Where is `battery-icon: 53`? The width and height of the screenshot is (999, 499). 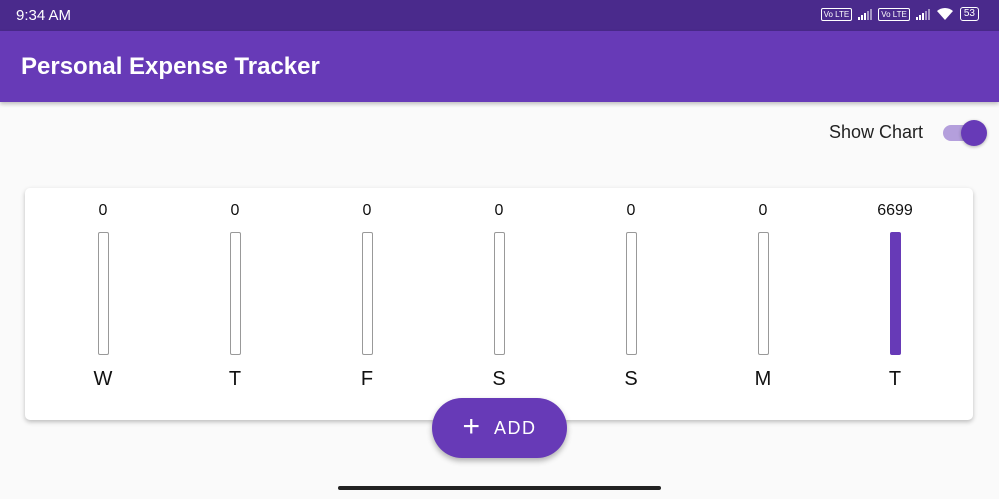 battery-icon: 53 is located at coordinates (969, 14).